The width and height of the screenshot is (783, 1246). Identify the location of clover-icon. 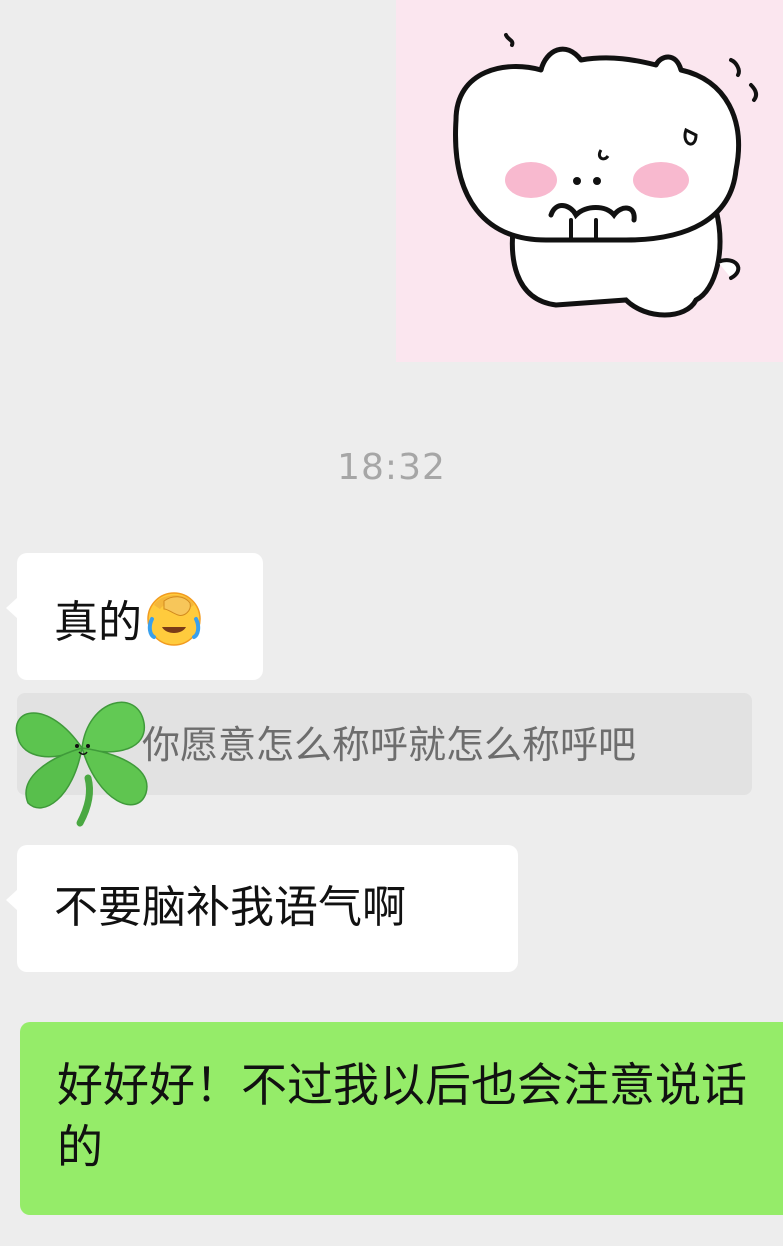
(82, 753).